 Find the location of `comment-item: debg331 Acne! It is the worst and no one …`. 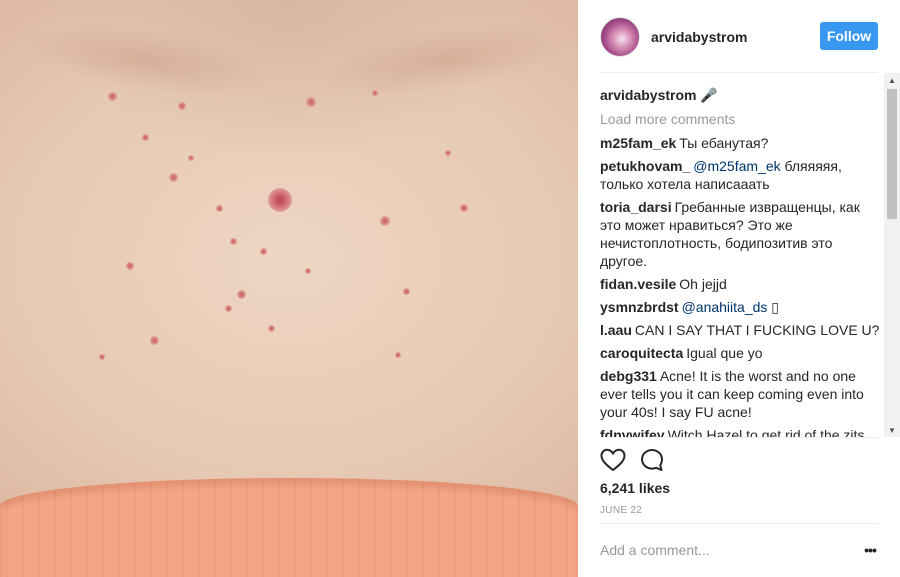

comment-item: debg331 Acne! It is the worst and no one … is located at coordinates (740, 394).